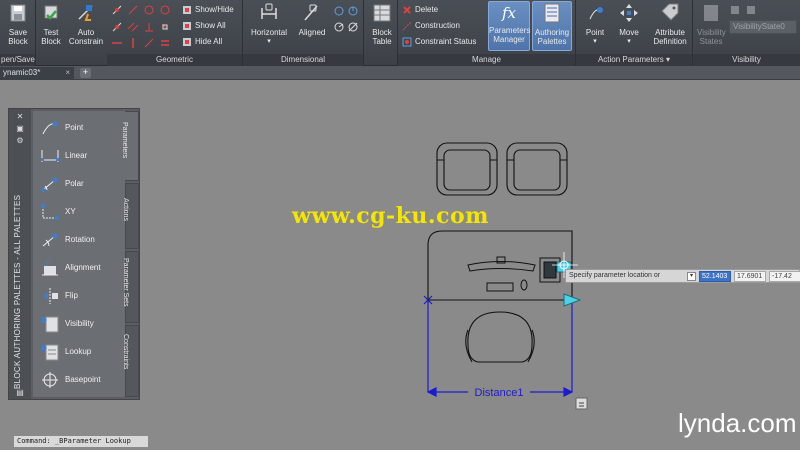  Describe the element at coordinates (668, 59) in the screenshot. I see `action-parameters-dropdown-icon: ▾` at that location.